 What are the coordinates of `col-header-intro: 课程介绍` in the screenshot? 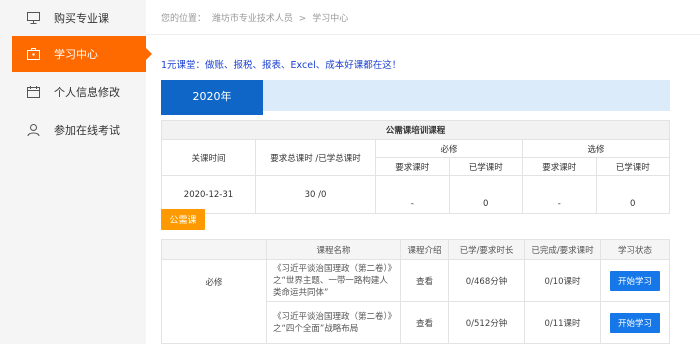 It's located at (424, 249).